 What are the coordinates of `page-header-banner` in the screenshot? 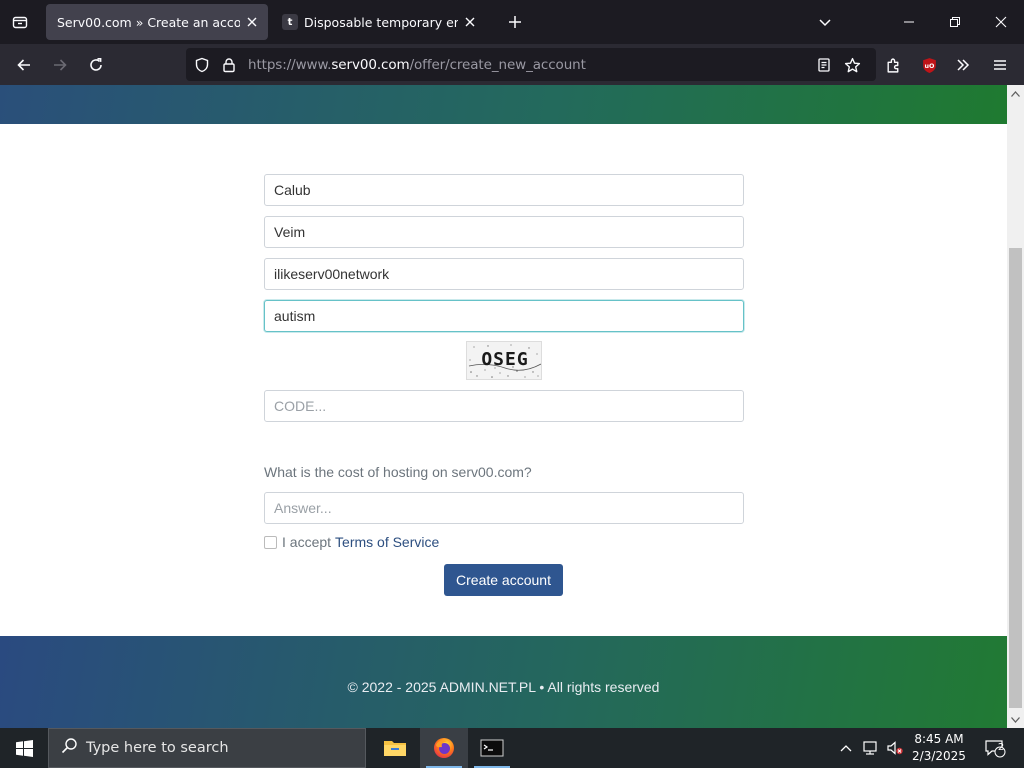 It's located at (503, 104).